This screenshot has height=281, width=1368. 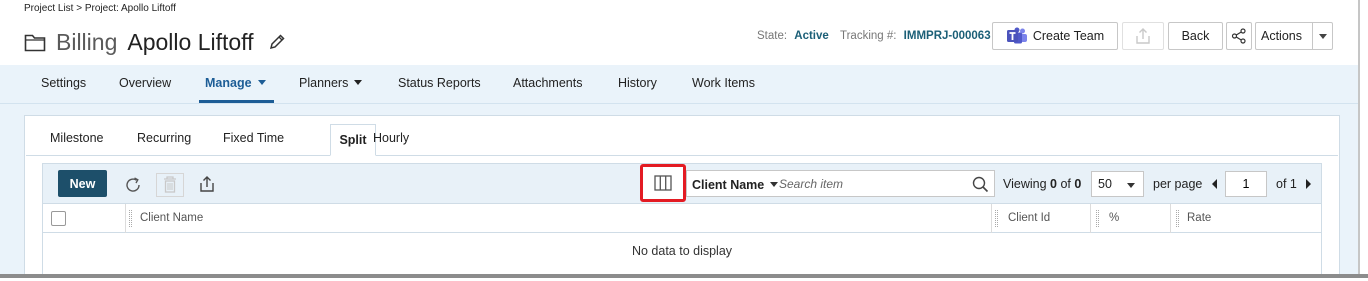 What do you see at coordinates (145, 83) in the screenshot?
I see `tab-overview: Overview` at bounding box center [145, 83].